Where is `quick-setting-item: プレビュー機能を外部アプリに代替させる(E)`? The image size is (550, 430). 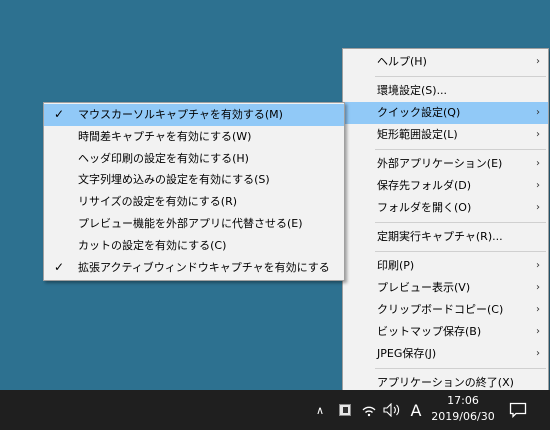
quick-setting-item: プレビュー機能を外部アプリに代替させる(E) is located at coordinates (194, 224).